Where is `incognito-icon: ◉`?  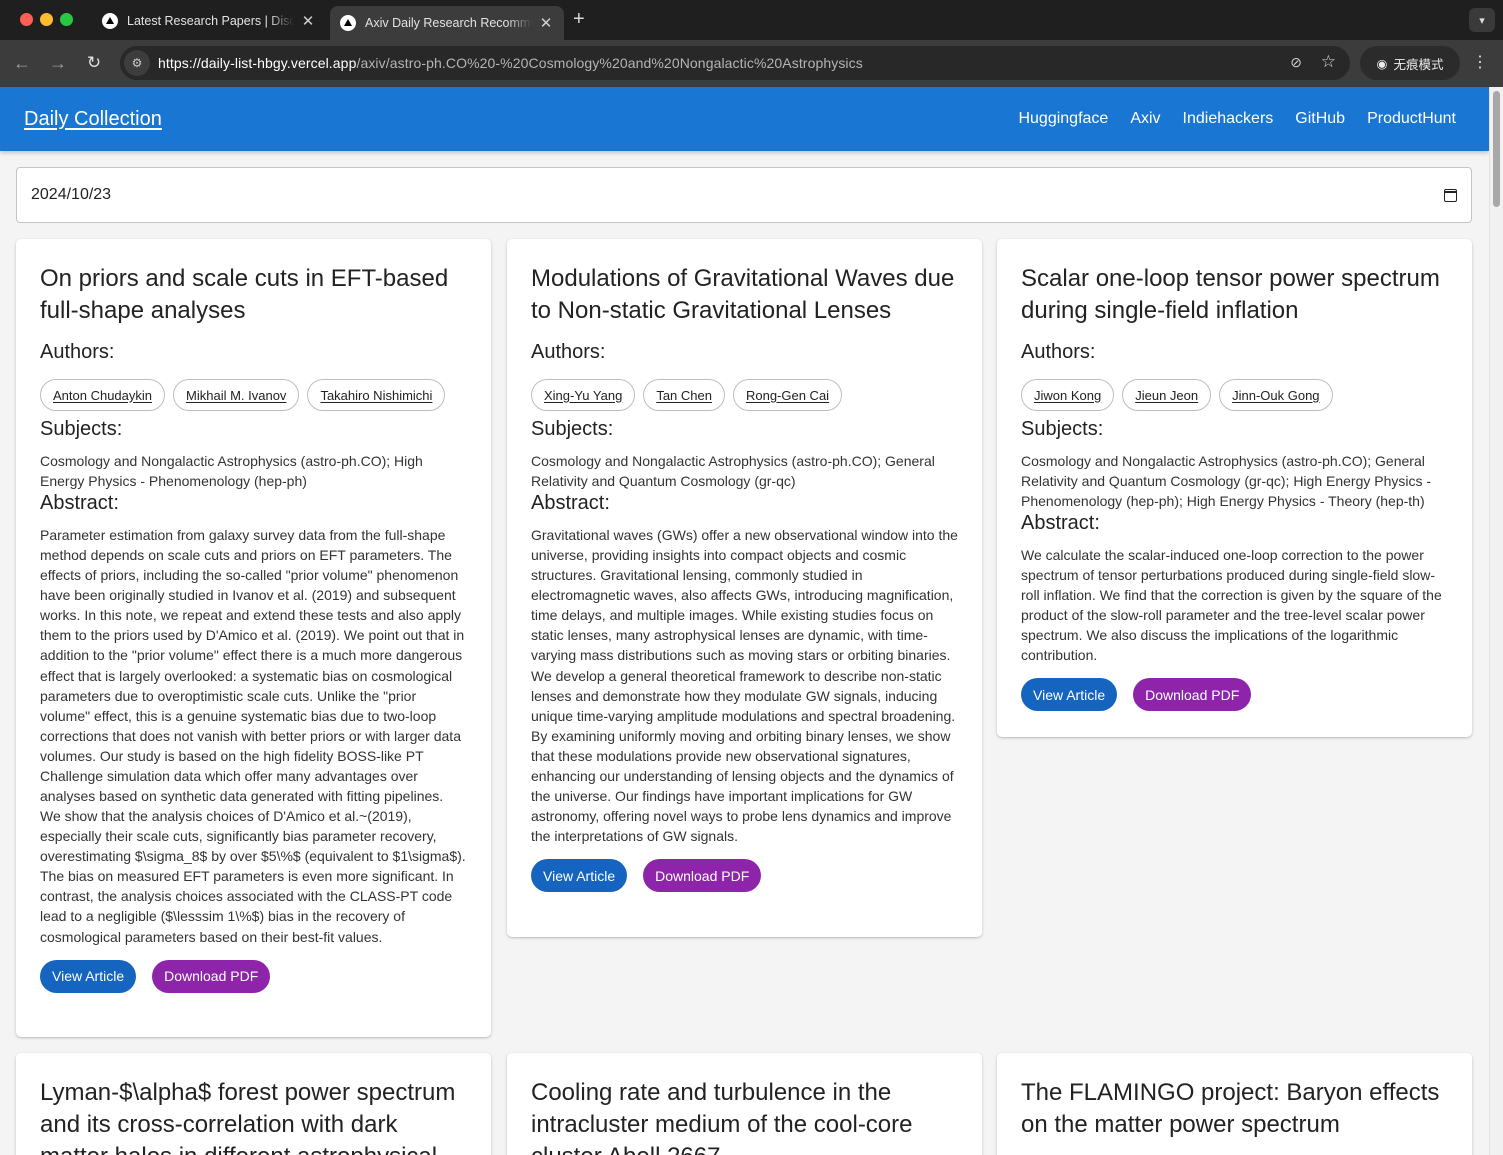
incognito-icon: ◉ is located at coordinates (1382, 63).